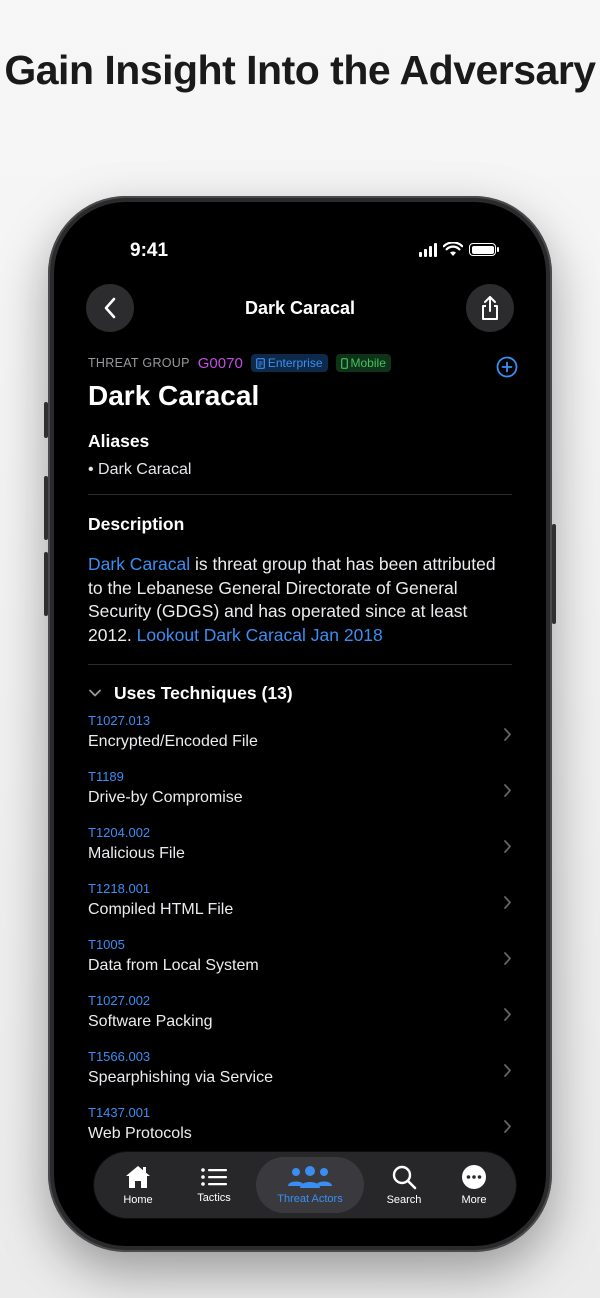 The image size is (600, 1298). What do you see at coordinates (119, 888) in the screenshot?
I see `technique-id: T1218.001` at bounding box center [119, 888].